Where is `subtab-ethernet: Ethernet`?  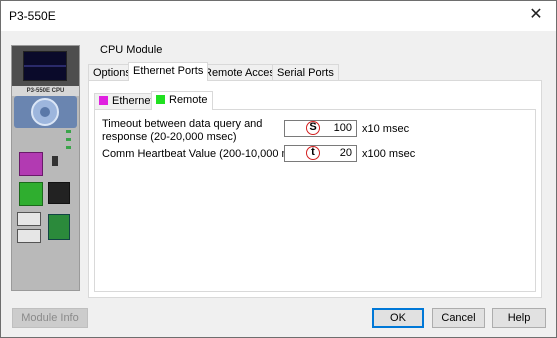
subtab-ethernet: Ethernet is located at coordinates (126, 101).